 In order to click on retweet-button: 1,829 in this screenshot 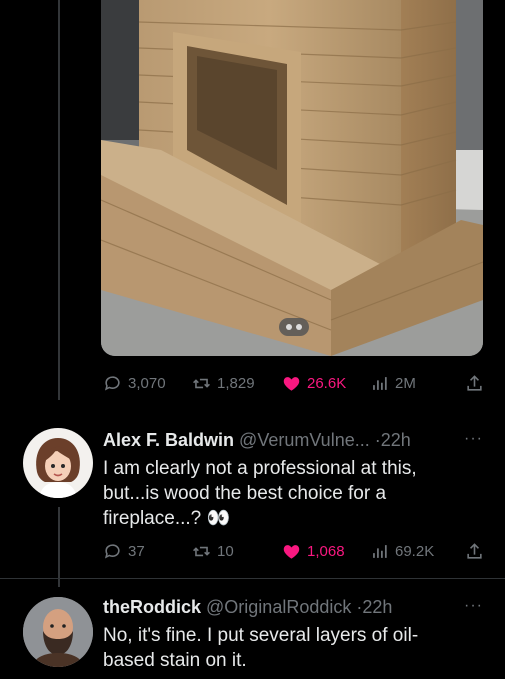, I will do `click(223, 383)`.